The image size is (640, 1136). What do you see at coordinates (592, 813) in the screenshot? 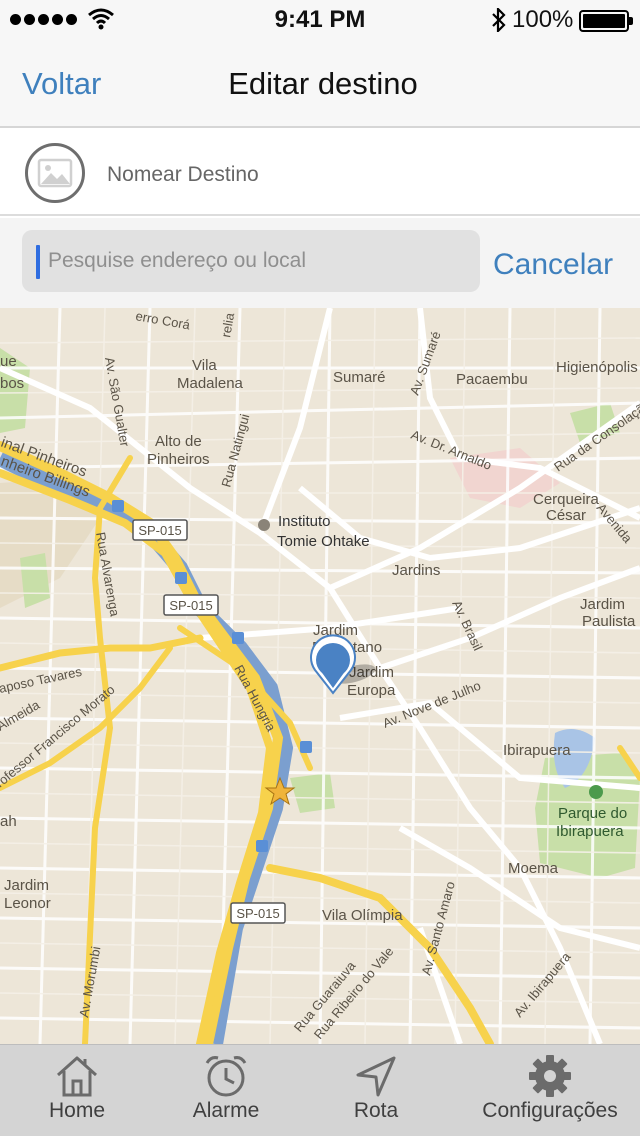
I see `svg-text: Parque do` at bounding box center [592, 813].